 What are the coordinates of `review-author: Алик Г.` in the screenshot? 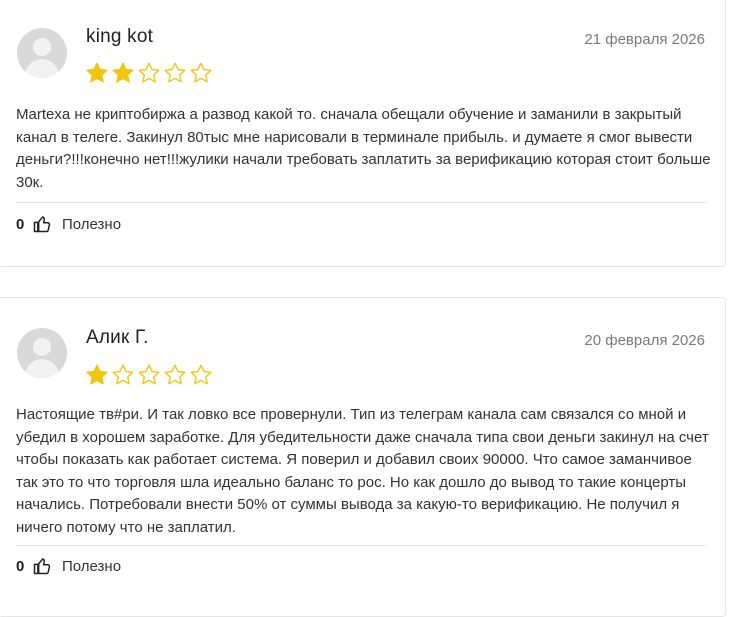 It's located at (117, 337).